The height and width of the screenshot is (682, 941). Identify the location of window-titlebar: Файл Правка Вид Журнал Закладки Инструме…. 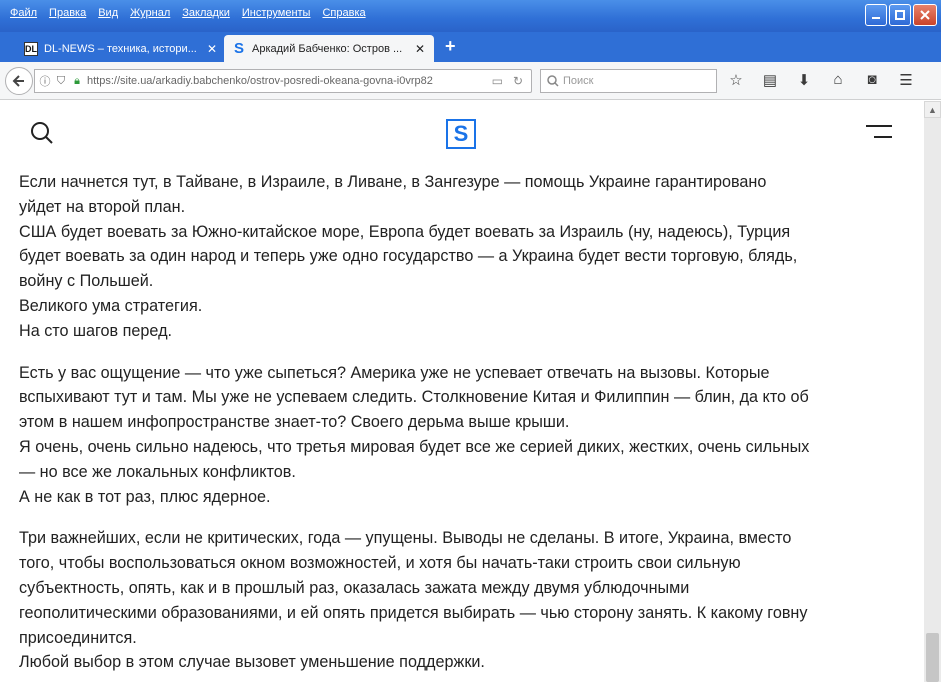
(470, 16).